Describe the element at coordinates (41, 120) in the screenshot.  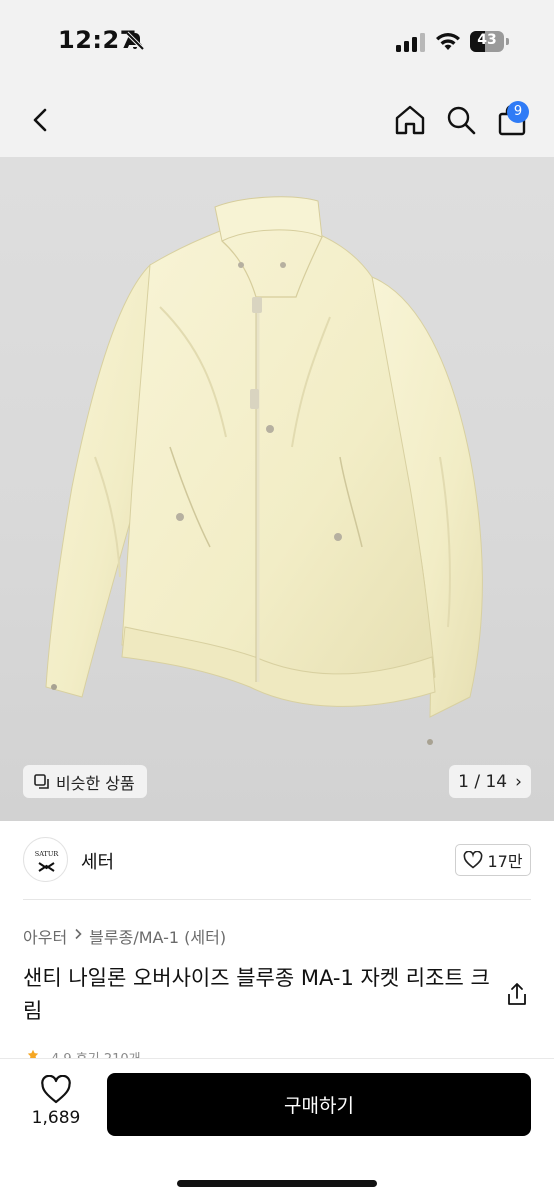
I see `back-icon` at that location.